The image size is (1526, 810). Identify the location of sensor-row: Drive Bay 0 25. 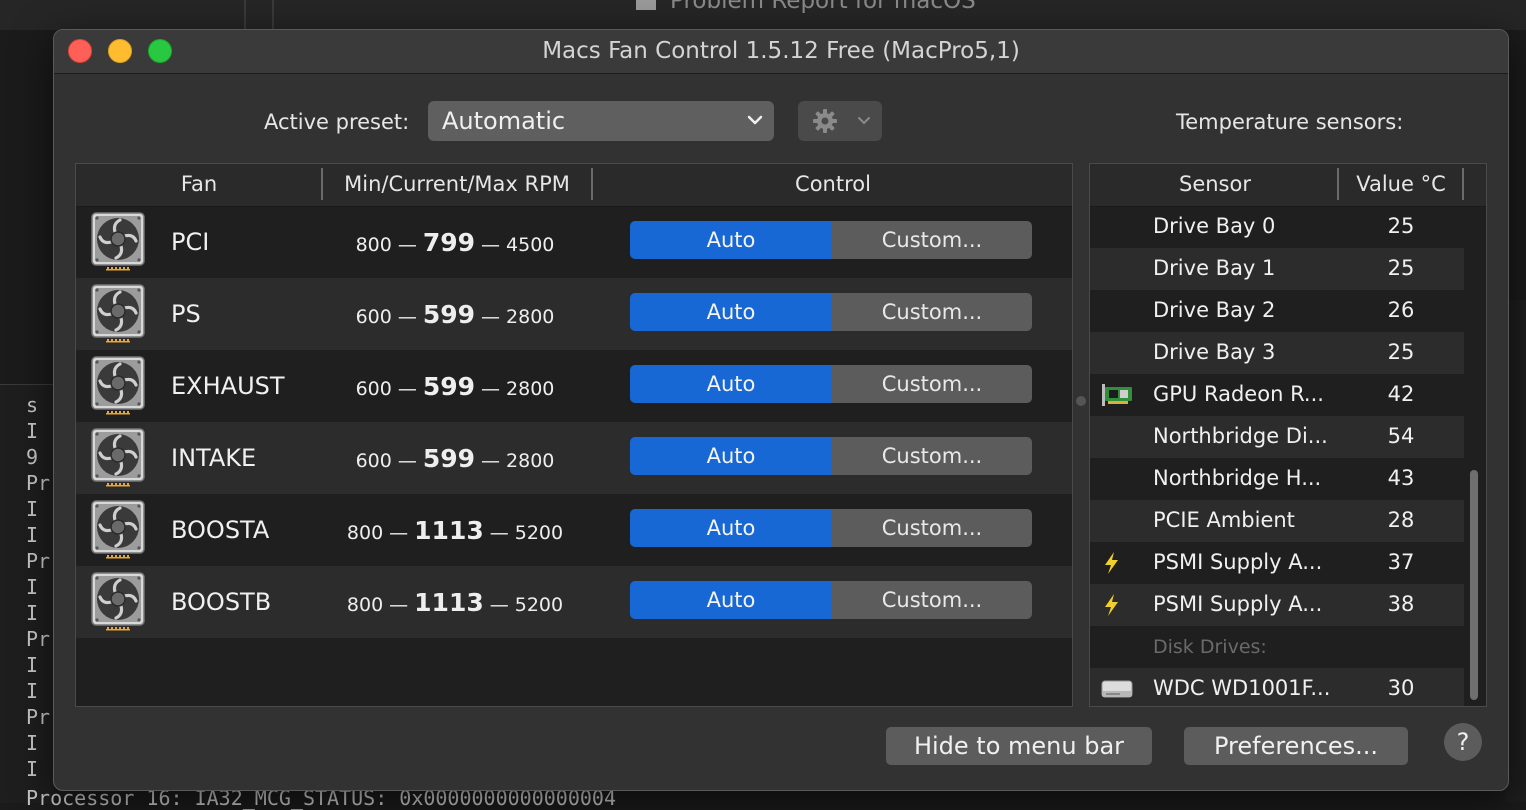
(1277, 227).